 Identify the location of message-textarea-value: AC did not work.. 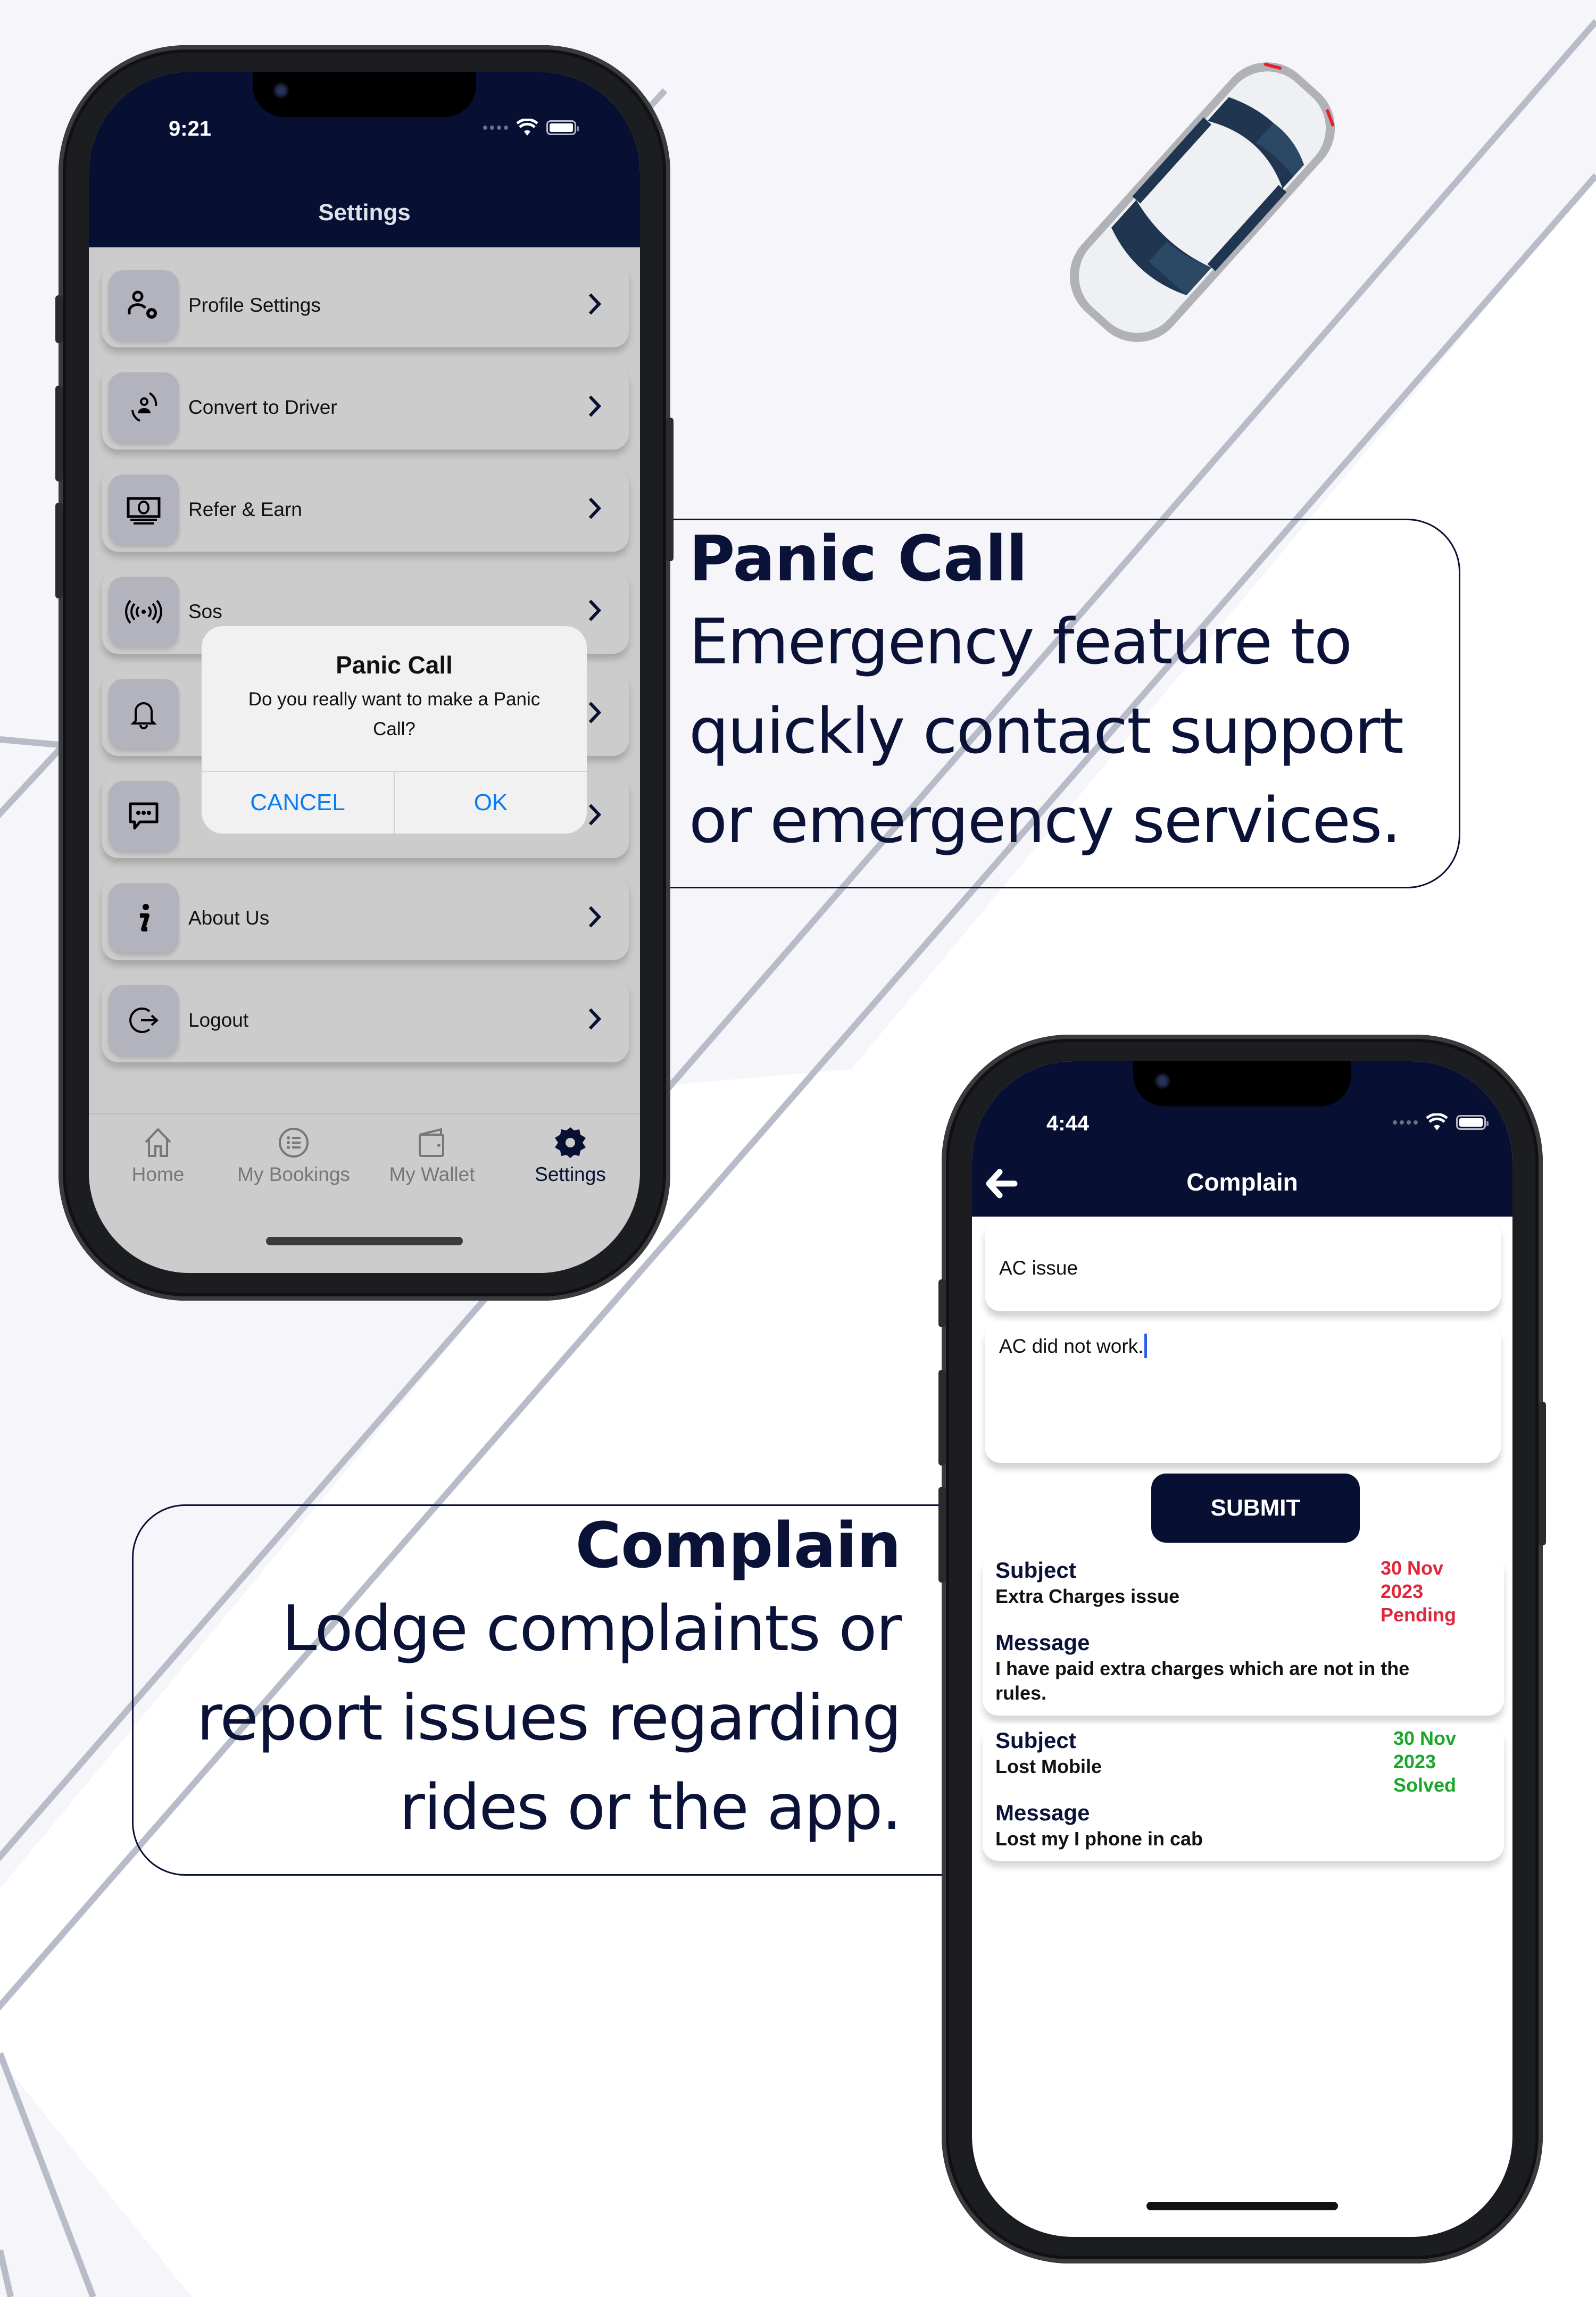
(1071, 1346).